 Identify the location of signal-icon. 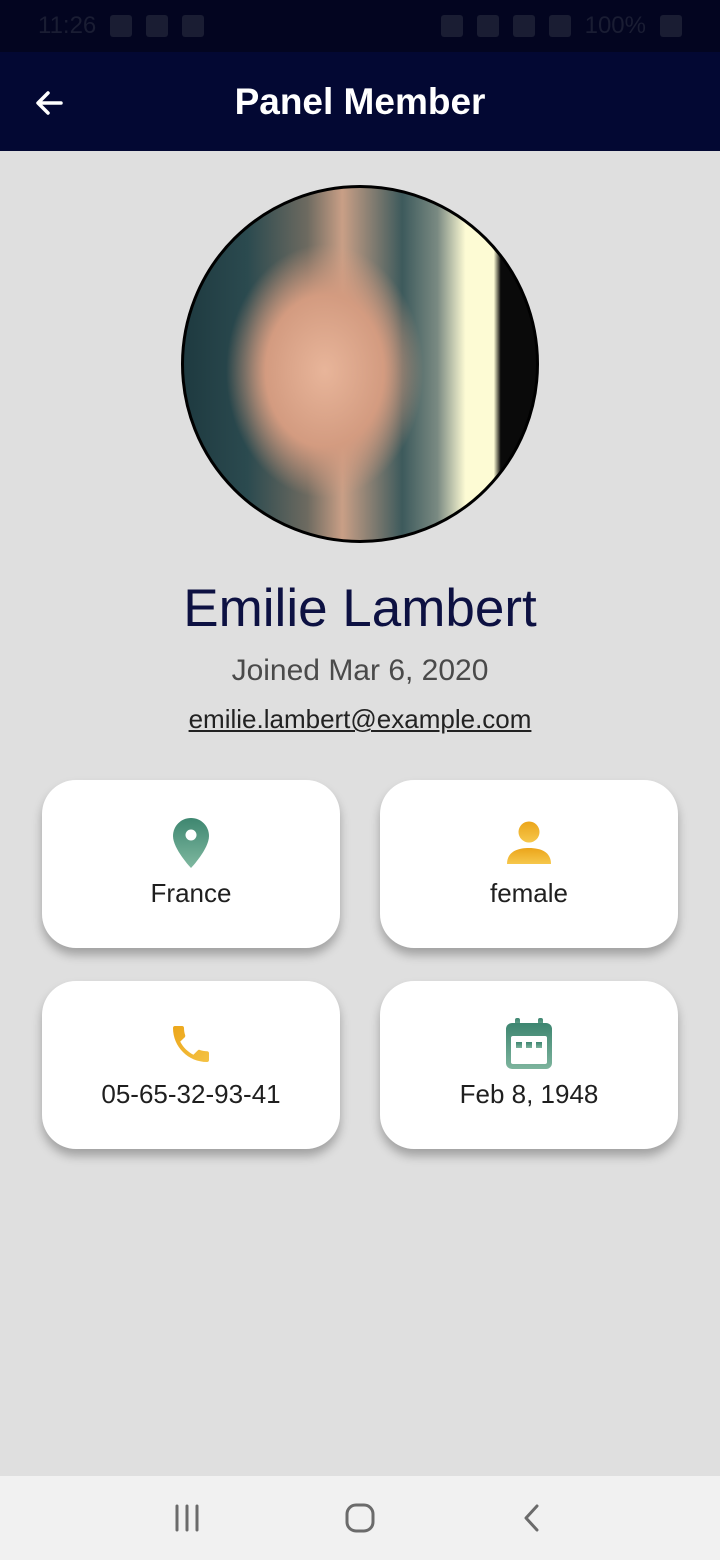
(559, 26).